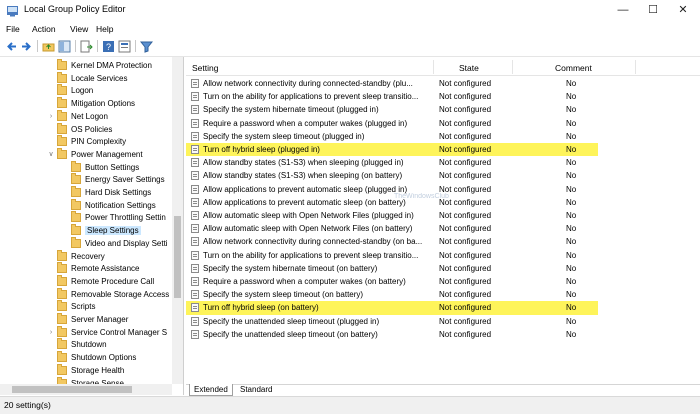 The width and height of the screenshot is (700, 414). I want to click on filter-icon, so click(146, 46).